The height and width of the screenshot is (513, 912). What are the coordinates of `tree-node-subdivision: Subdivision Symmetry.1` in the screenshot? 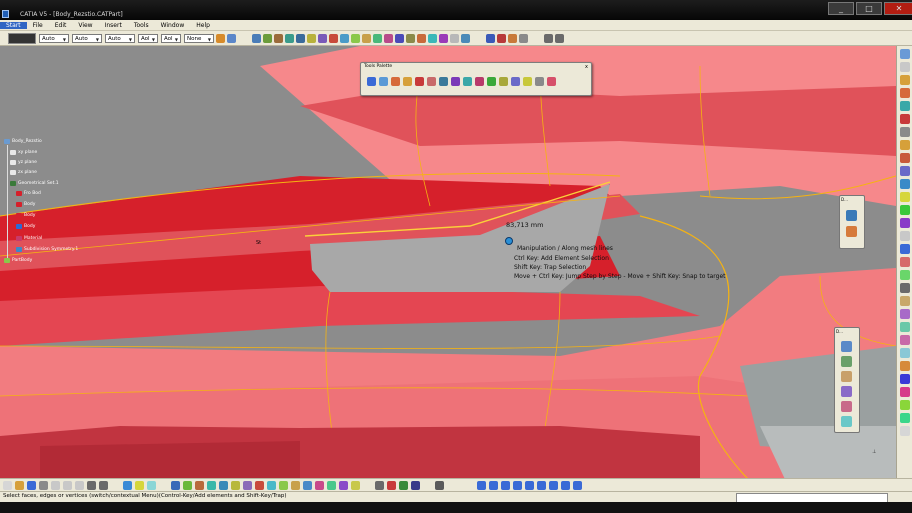 It's located at (47, 249).